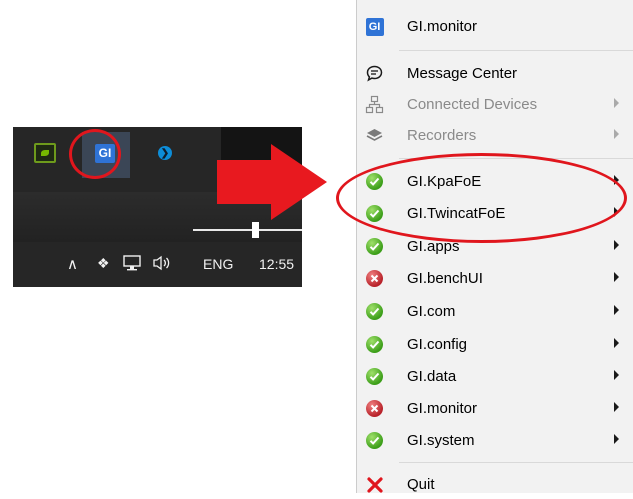 Image resolution: width=633 pixels, height=499 pixels. I want to click on services-annotation-ellipse, so click(481, 198).